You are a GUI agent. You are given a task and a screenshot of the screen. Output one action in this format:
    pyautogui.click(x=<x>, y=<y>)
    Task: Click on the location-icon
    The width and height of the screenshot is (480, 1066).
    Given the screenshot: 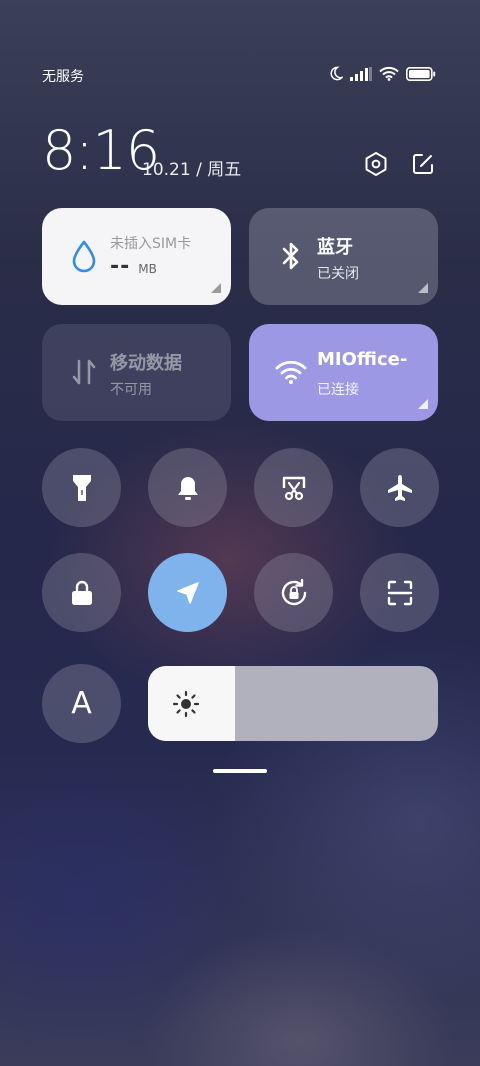 What is the action you would take?
    pyautogui.click(x=187, y=592)
    